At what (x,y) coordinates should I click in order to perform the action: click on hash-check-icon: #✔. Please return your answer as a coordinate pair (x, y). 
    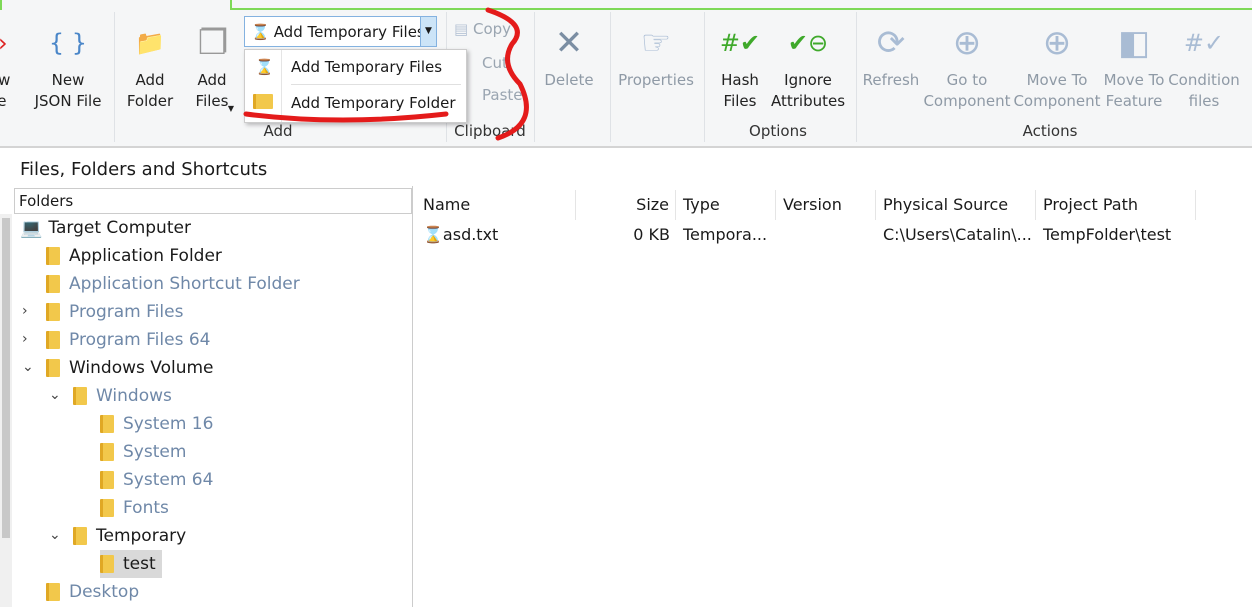
    Looking at the image, I should click on (740, 42).